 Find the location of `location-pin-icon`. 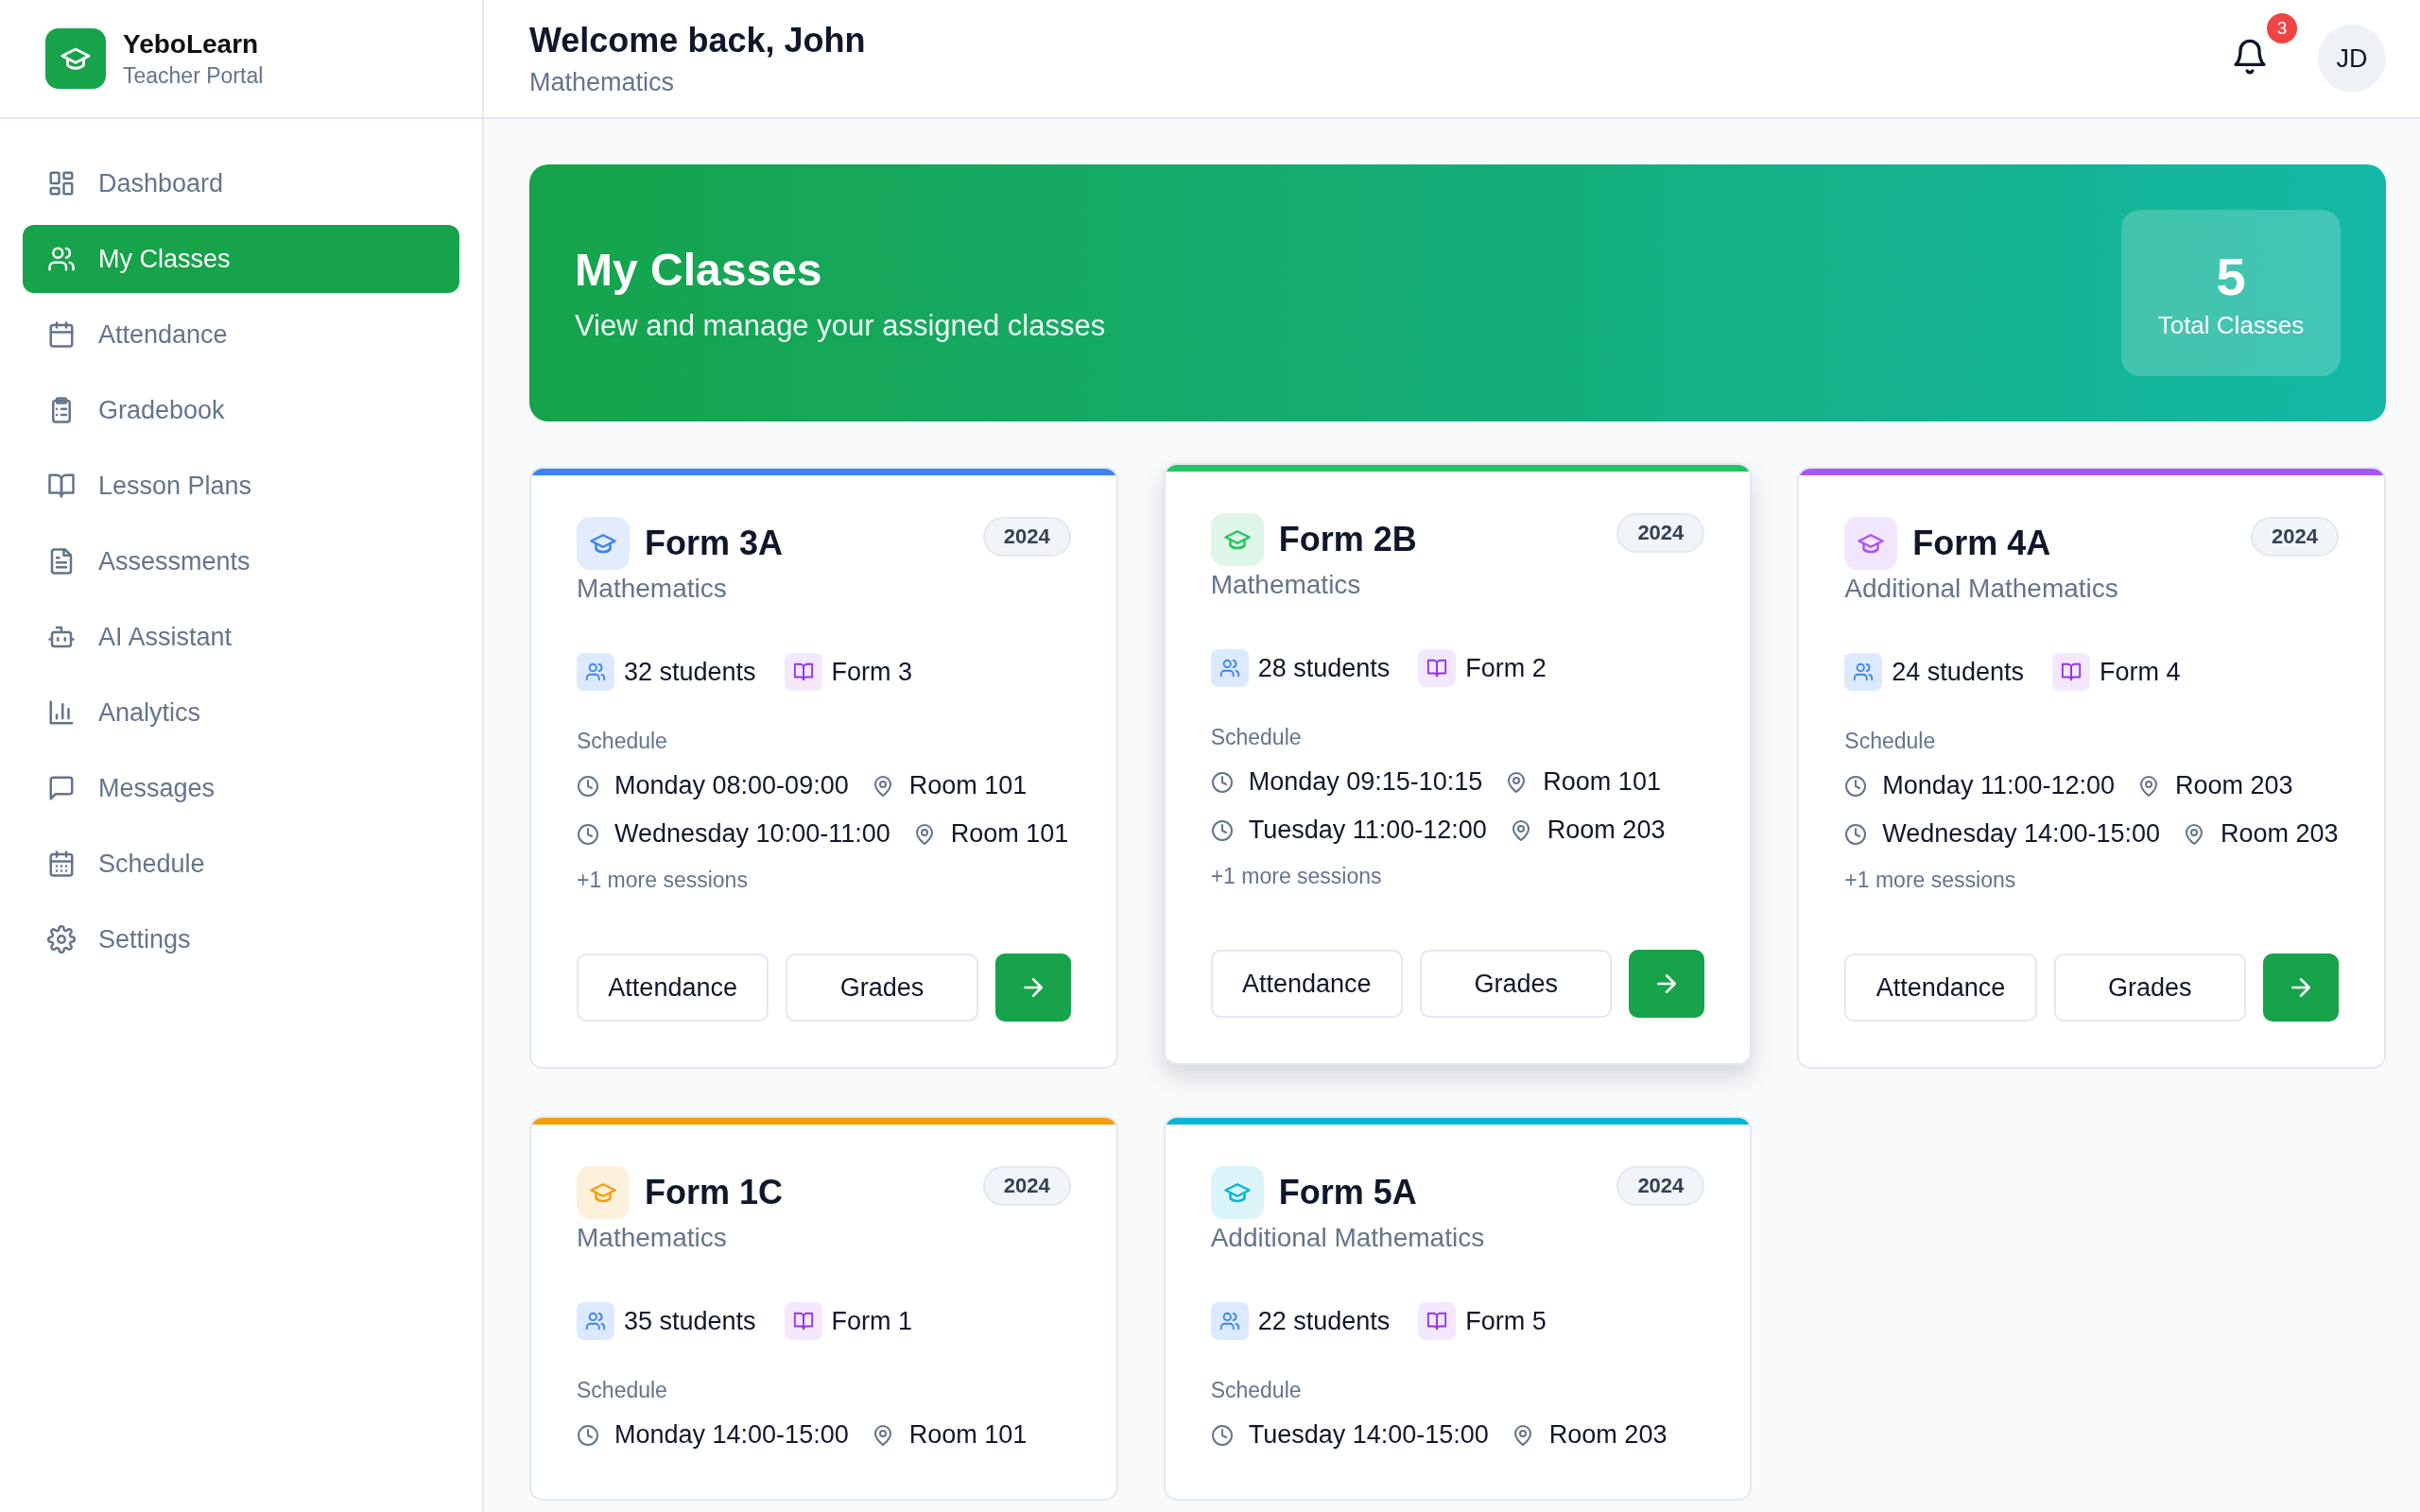

location-pin-icon is located at coordinates (2148, 786).